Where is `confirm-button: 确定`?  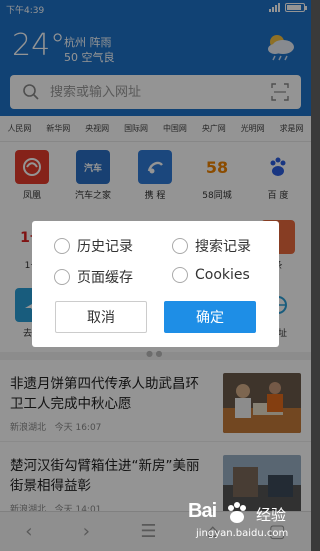 confirm-button: 确定 is located at coordinates (210, 317).